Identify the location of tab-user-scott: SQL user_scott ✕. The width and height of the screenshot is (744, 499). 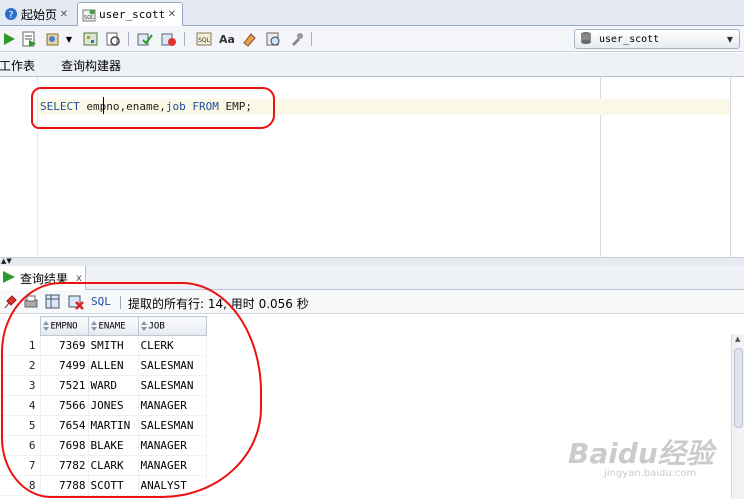
(130, 14).